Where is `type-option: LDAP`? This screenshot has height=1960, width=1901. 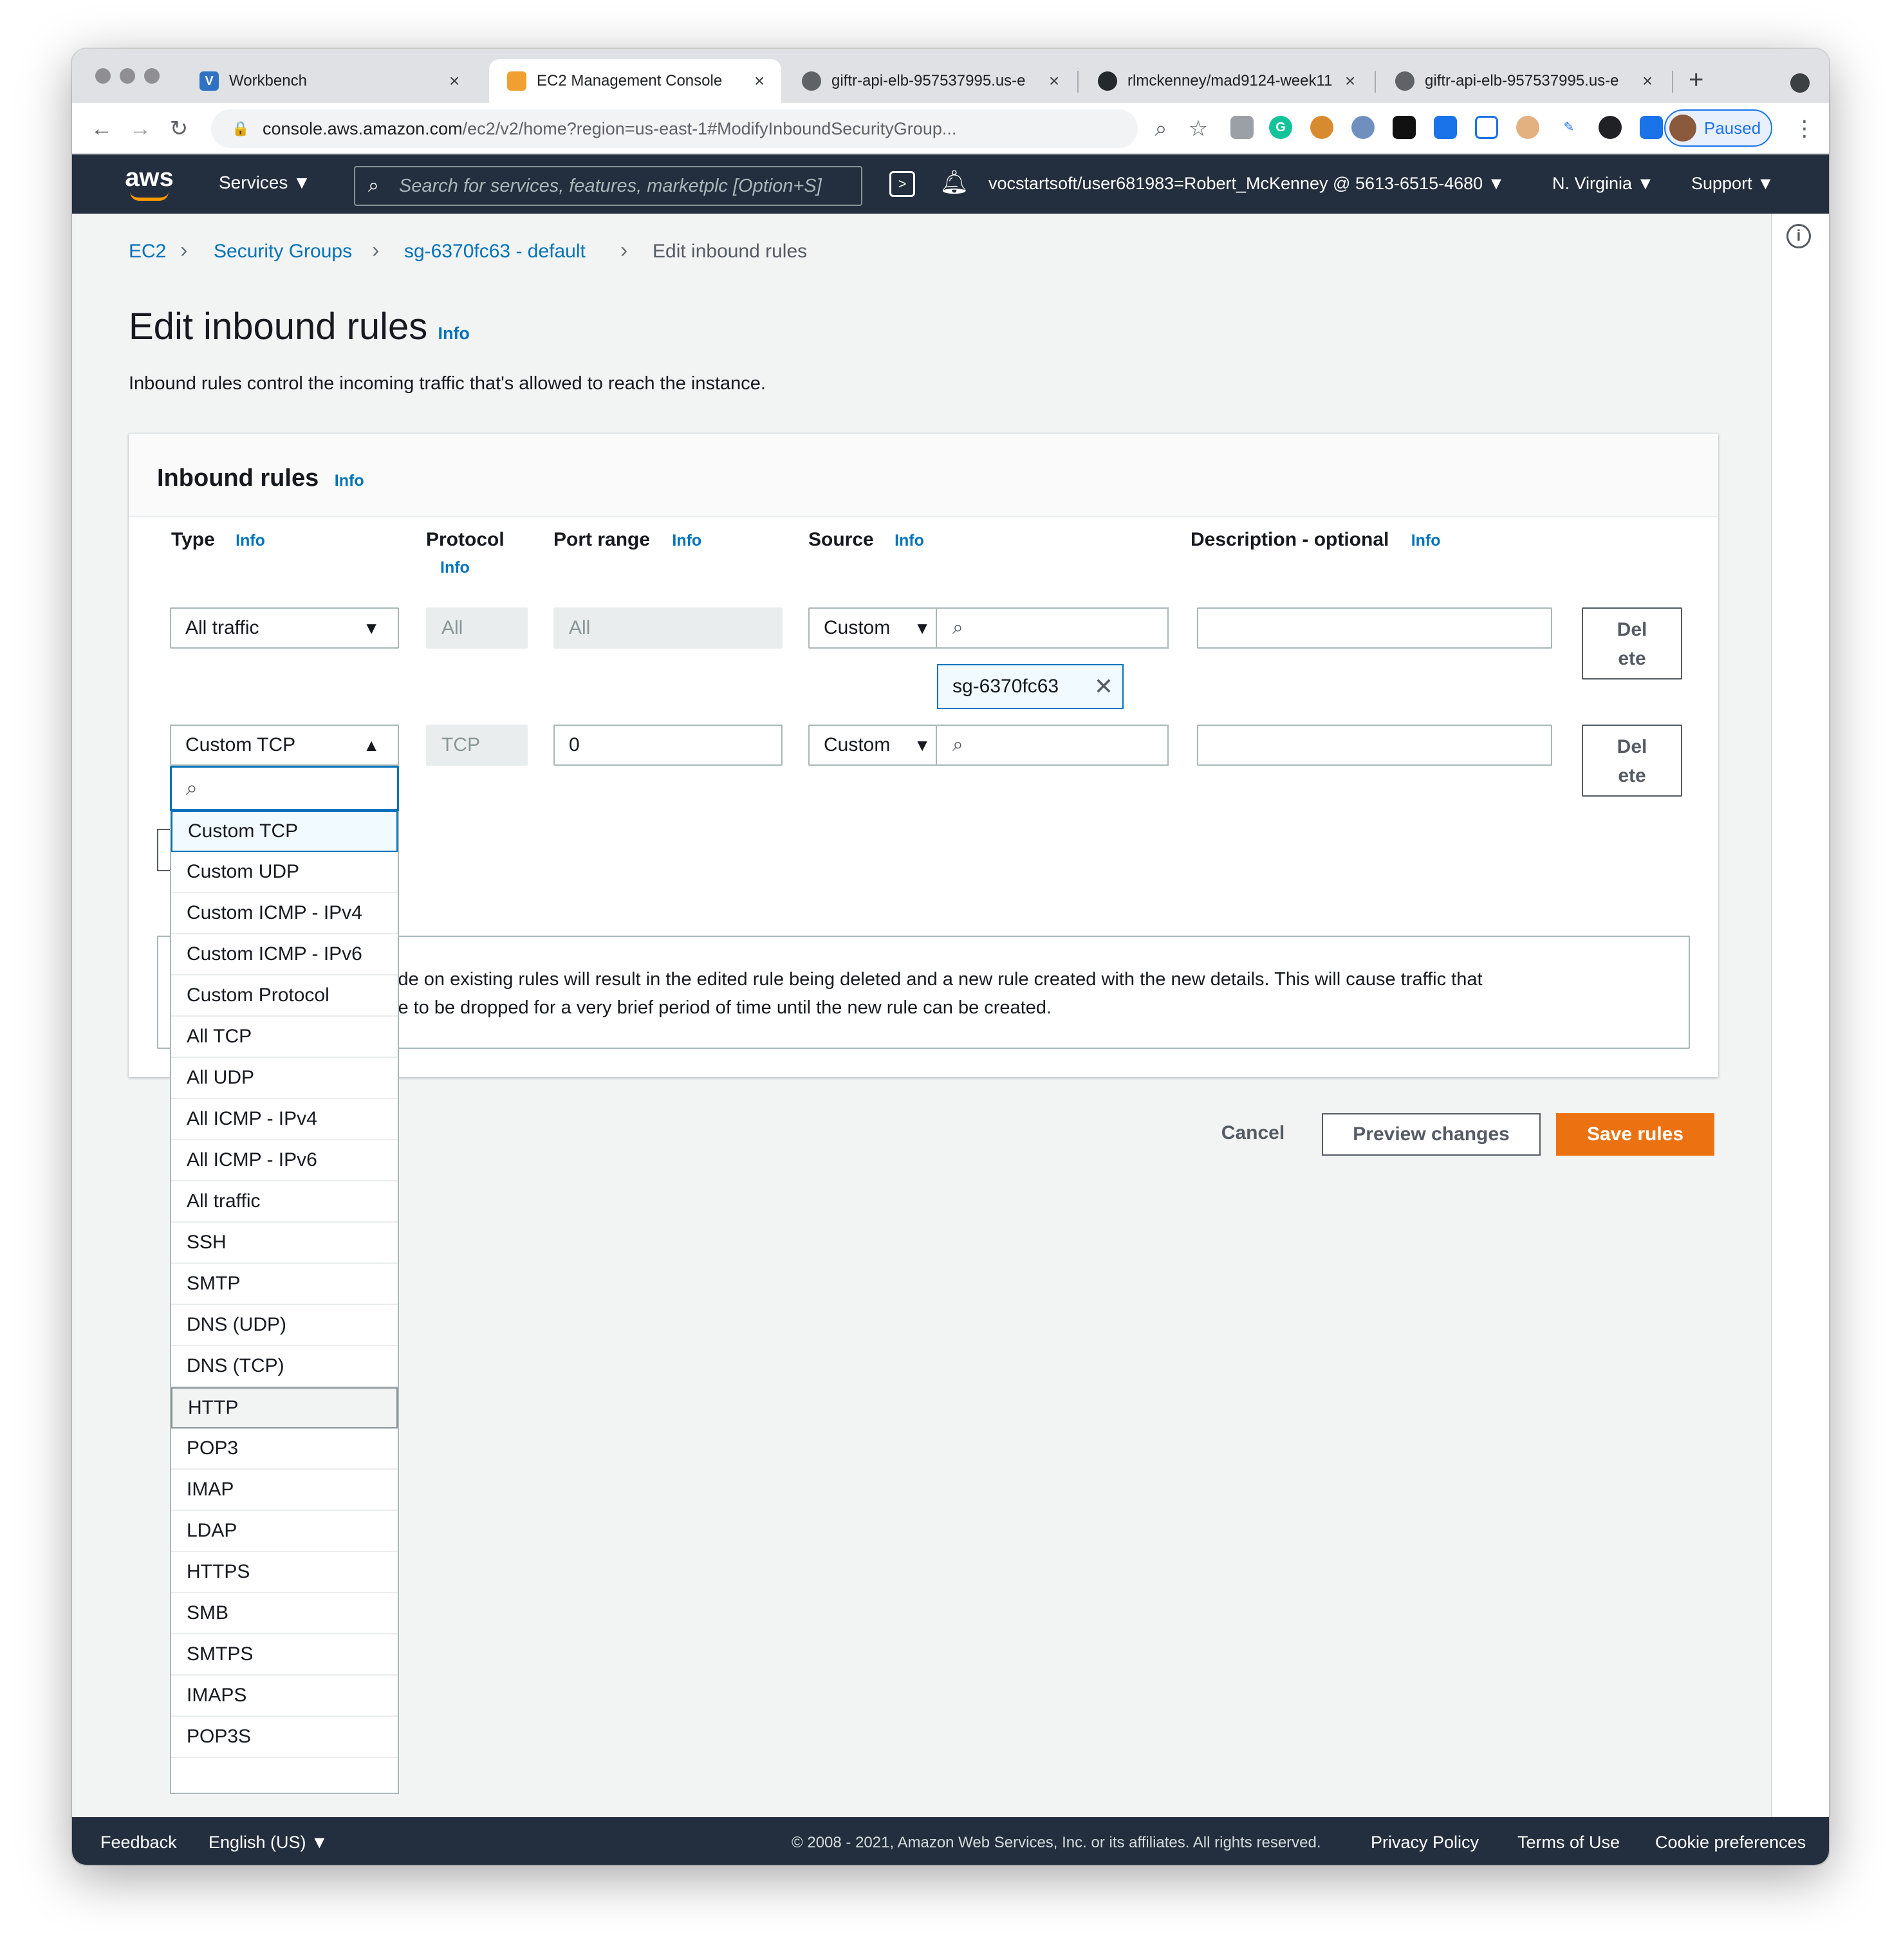
type-option: LDAP is located at coordinates (284, 1531).